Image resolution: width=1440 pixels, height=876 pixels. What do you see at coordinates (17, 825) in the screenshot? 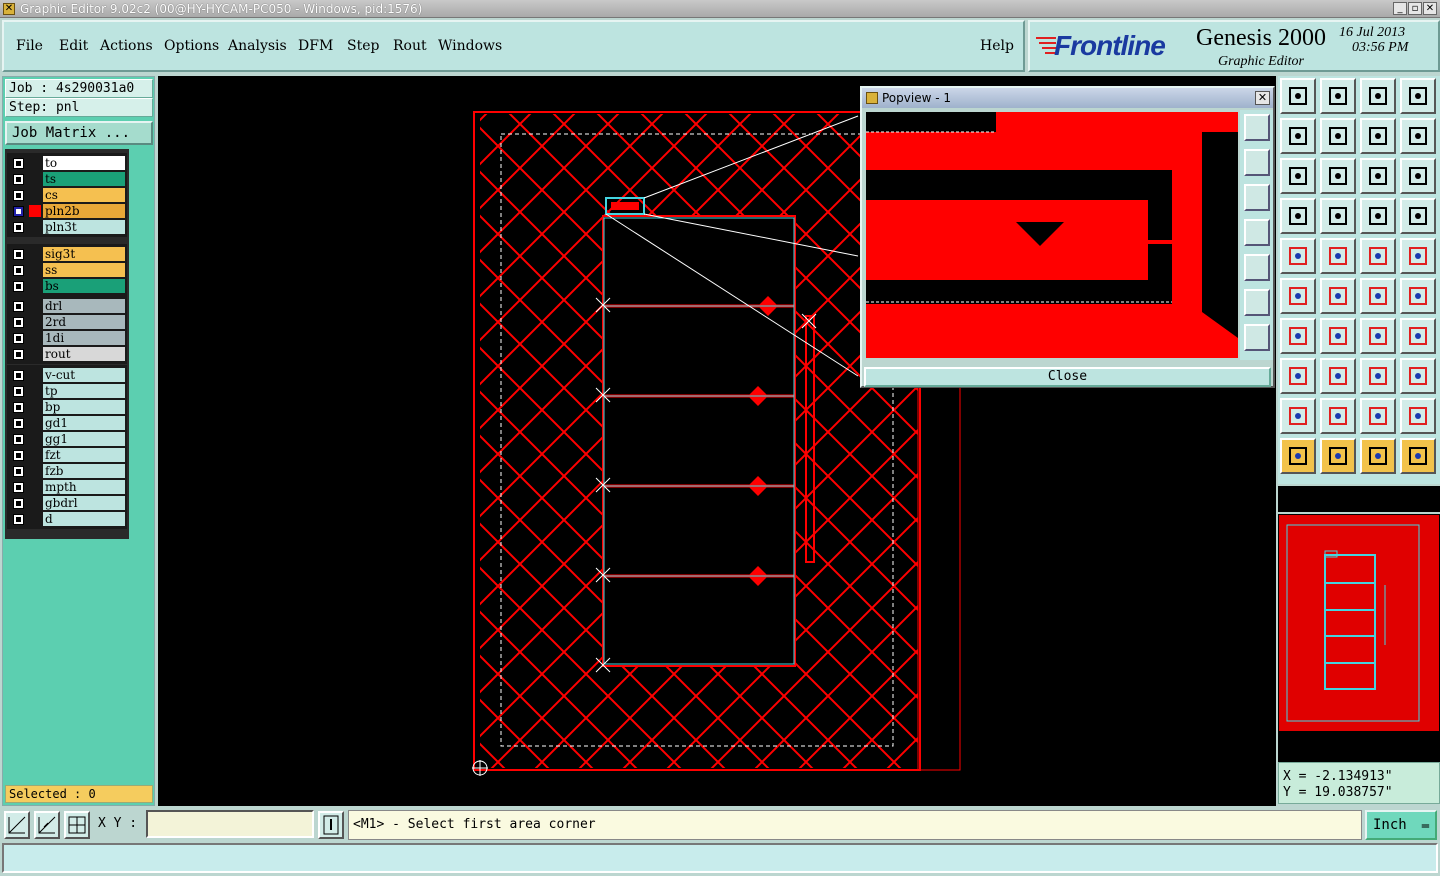
I see `snap-icon` at bounding box center [17, 825].